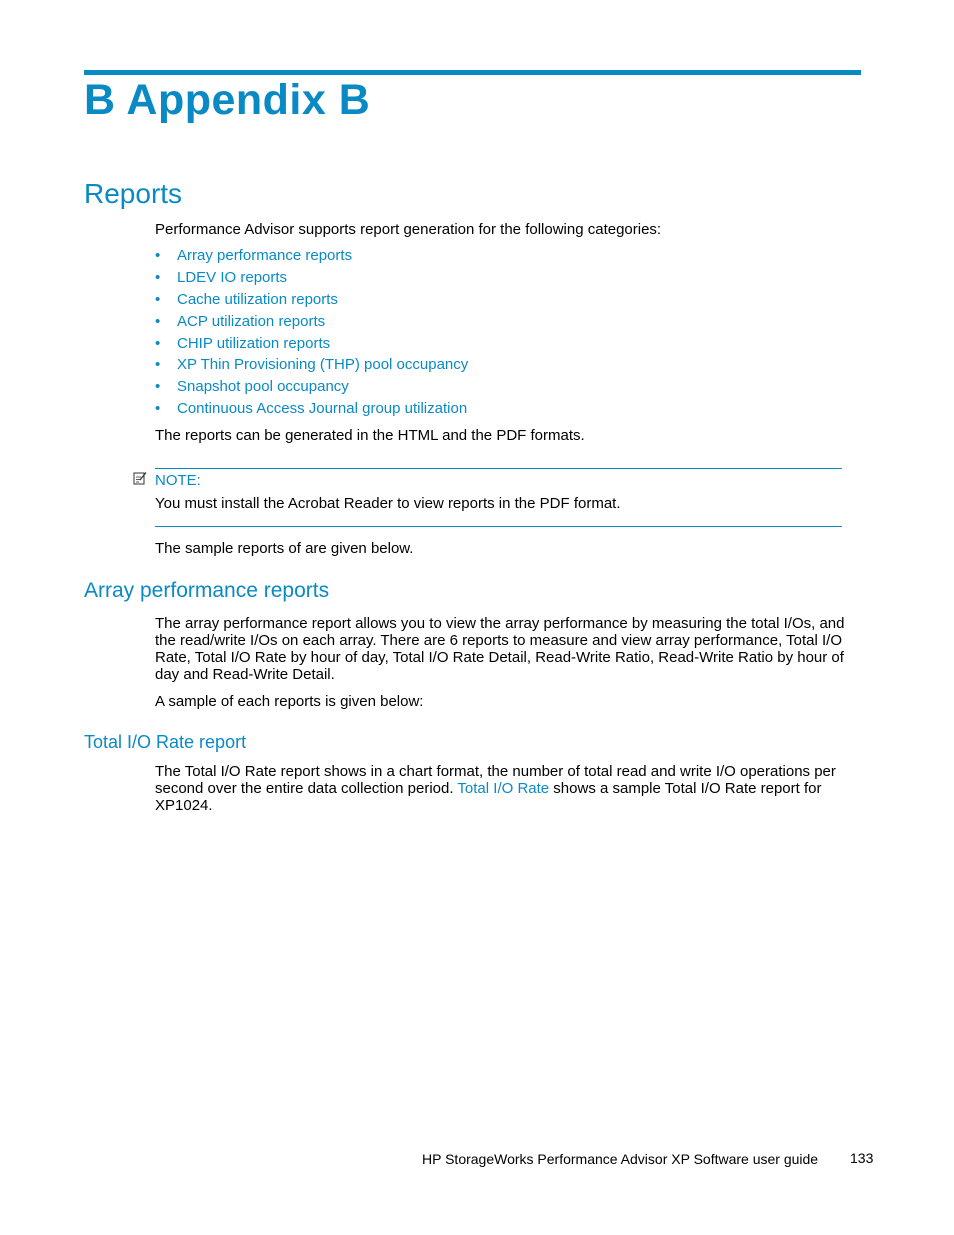 The width and height of the screenshot is (954, 1235). Describe the element at coordinates (251, 321) in the screenshot. I see `link-acp-utilization-reports: ACP utilization reports` at that location.